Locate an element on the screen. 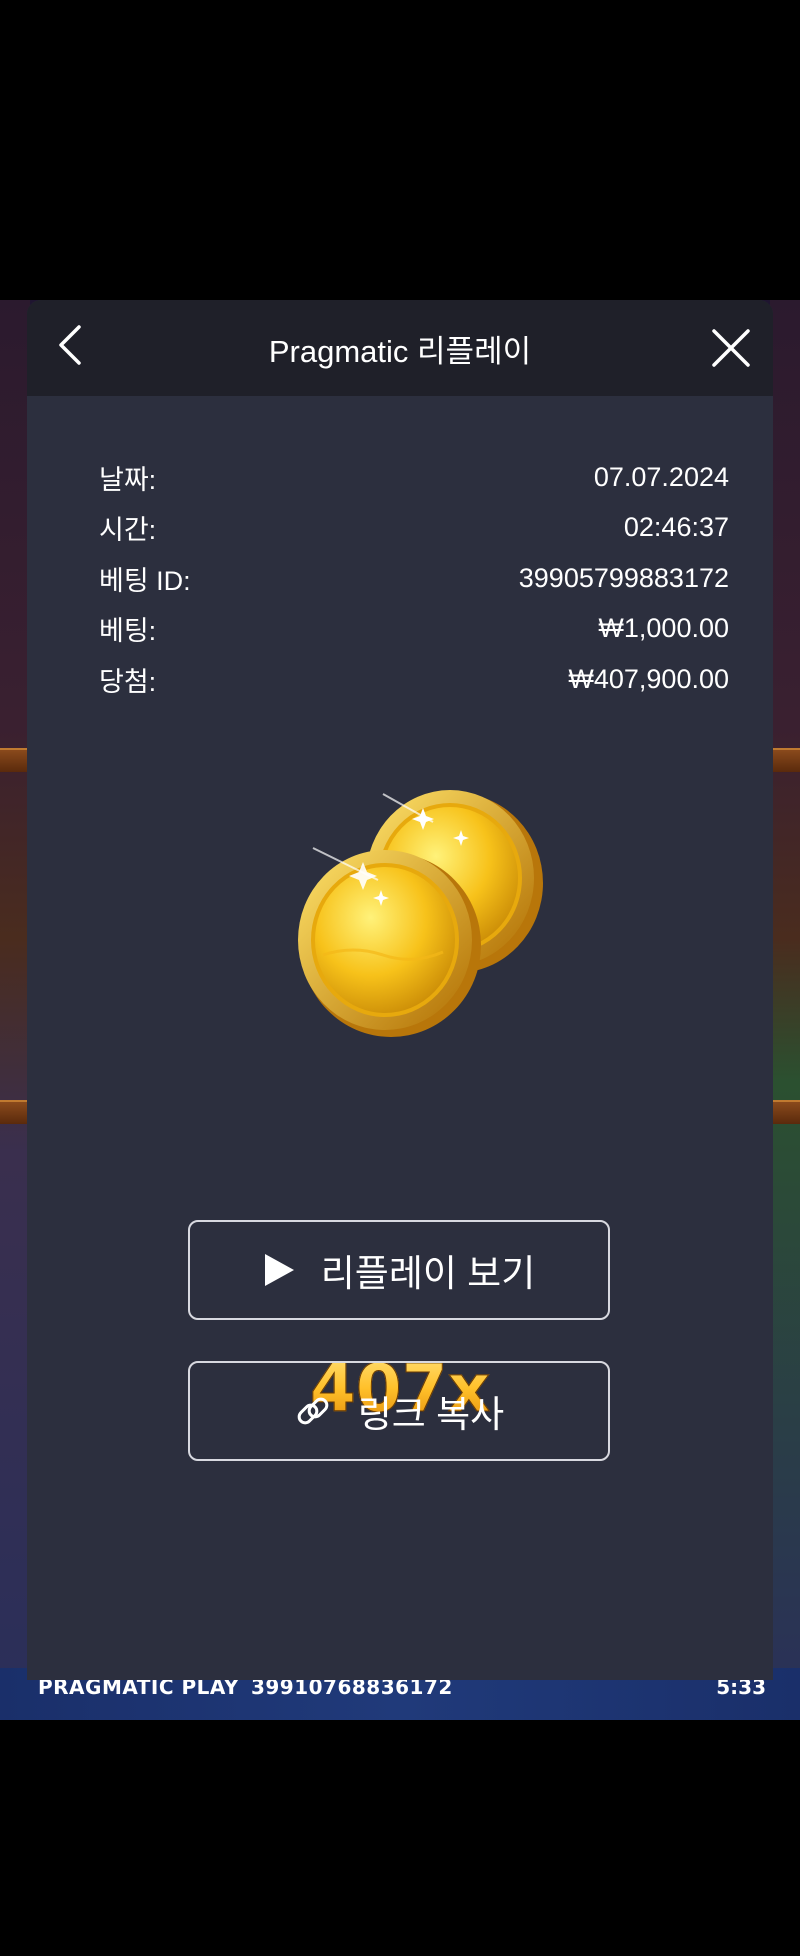 This screenshot has width=800, height=1956. chevron-left-icon is located at coordinates (70, 347).